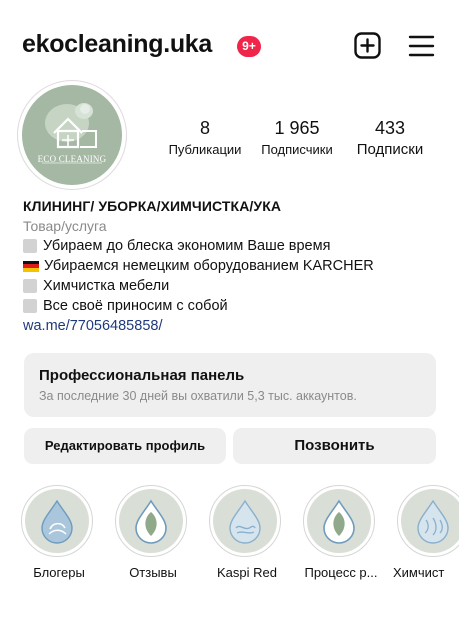 The height and width of the screenshot is (618, 459). Describe the element at coordinates (390, 128) in the screenshot. I see `following-count: 433` at that location.